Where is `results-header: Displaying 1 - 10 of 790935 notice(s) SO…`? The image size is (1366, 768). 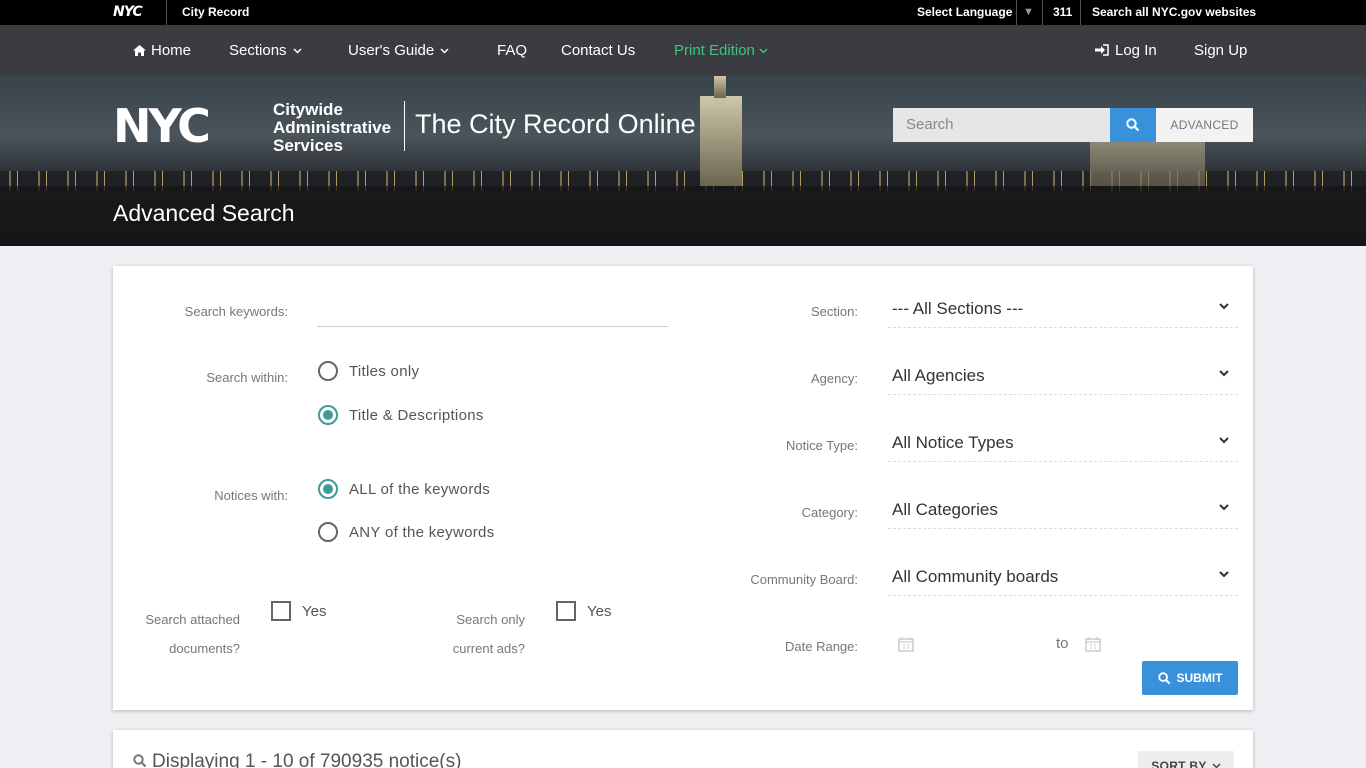
results-header: Displaying 1 - 10 of 790935 notice(s) SO… is located at coordinates (683, 749).